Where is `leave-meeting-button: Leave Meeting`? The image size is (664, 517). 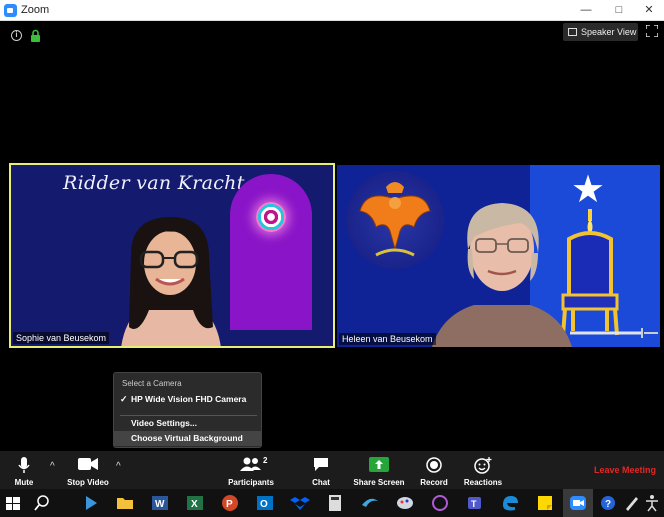 leave-meeting-button: Leave Meeting is located at coordinates (625, 470).